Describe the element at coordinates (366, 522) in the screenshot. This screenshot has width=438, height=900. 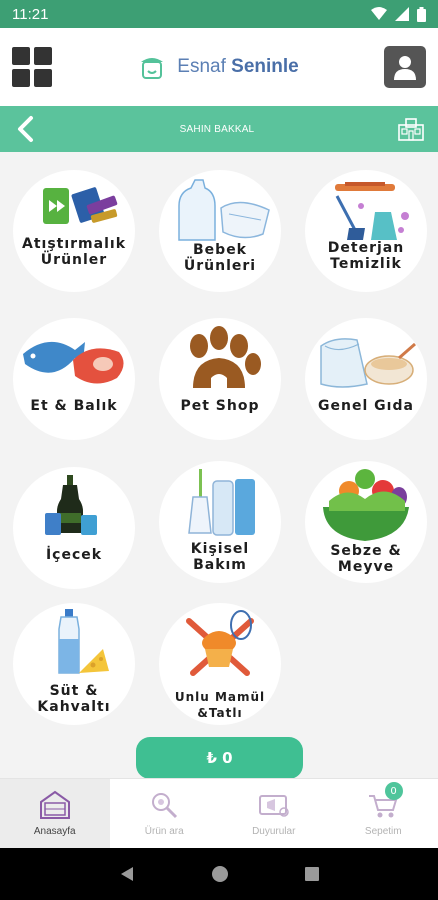
I see `category-vegetables-fruit: Sebze & Meyve` at that location.